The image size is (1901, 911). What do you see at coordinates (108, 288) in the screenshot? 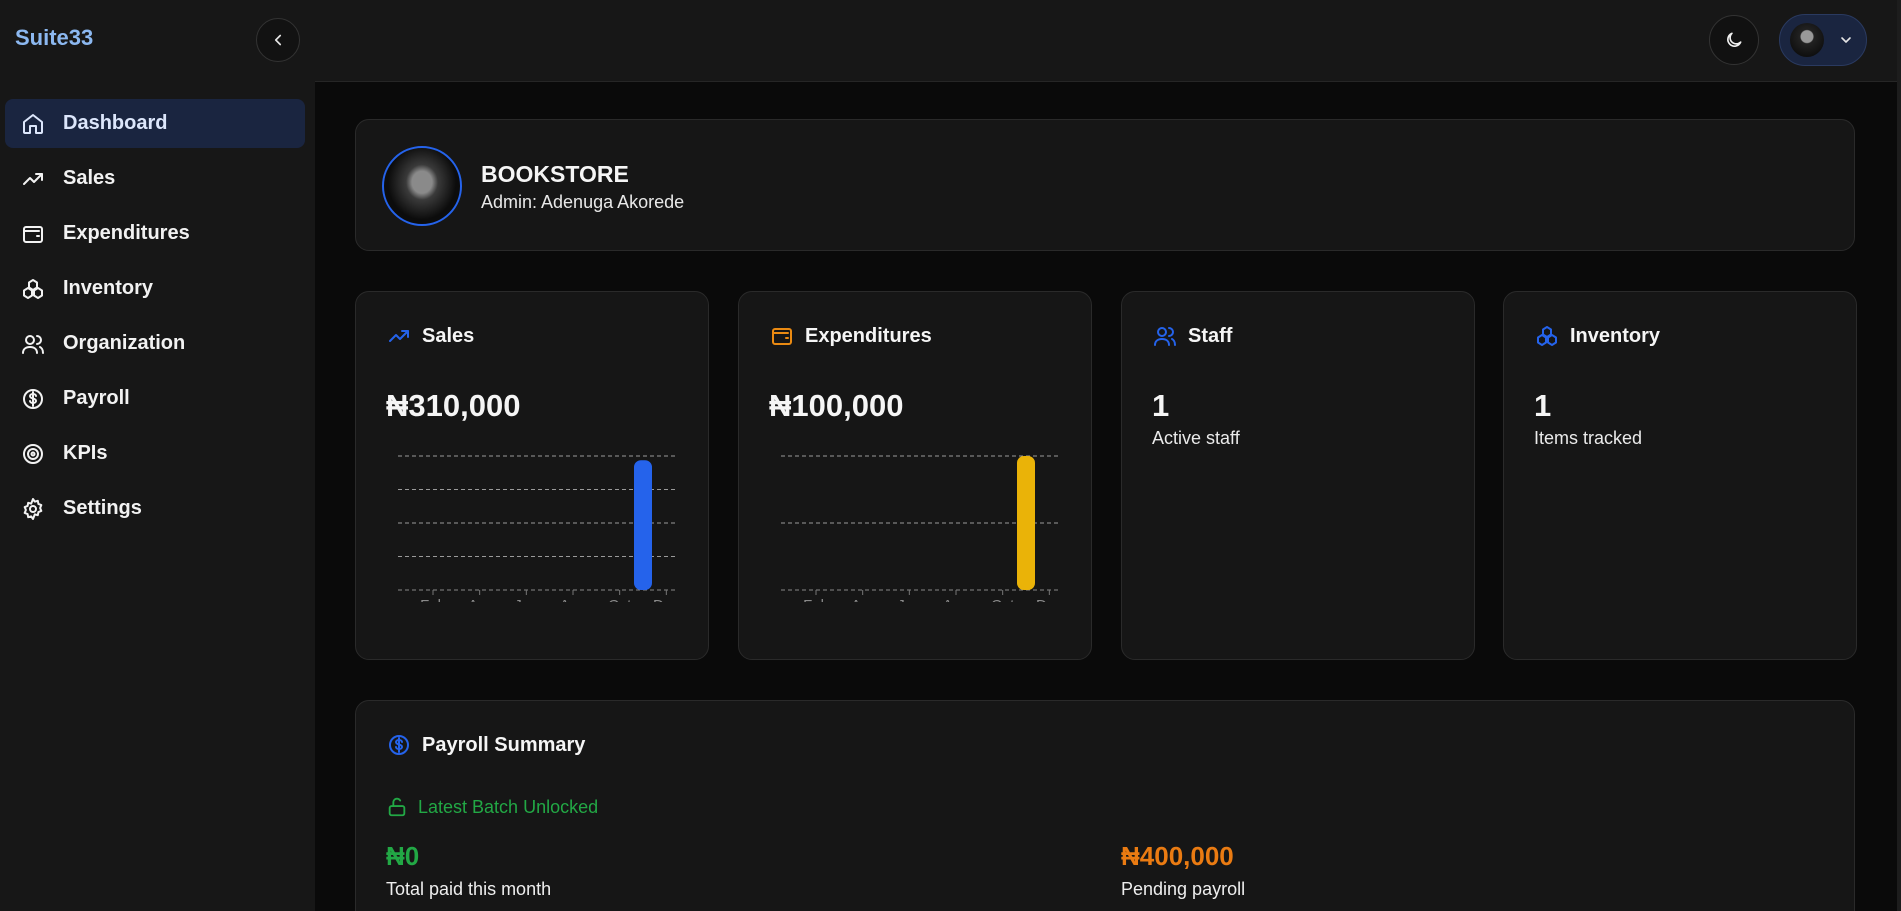
I see `sidebar-item-label: Inventory` at bounding box center [108, 288].